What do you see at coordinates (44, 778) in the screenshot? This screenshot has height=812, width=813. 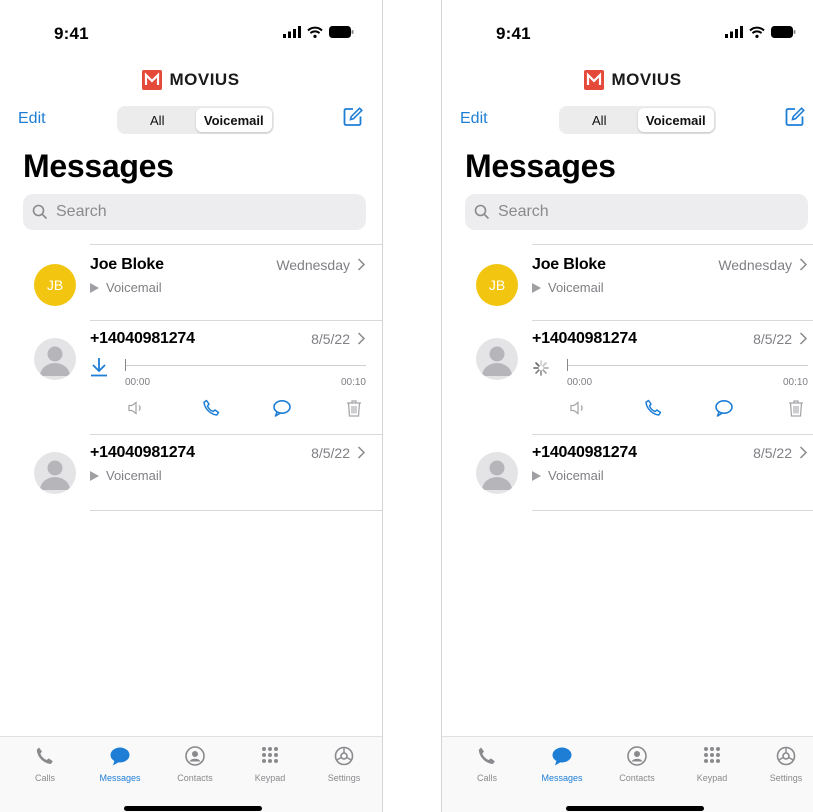 I see `tab-label: Calls` at bounding box center [44, 778].